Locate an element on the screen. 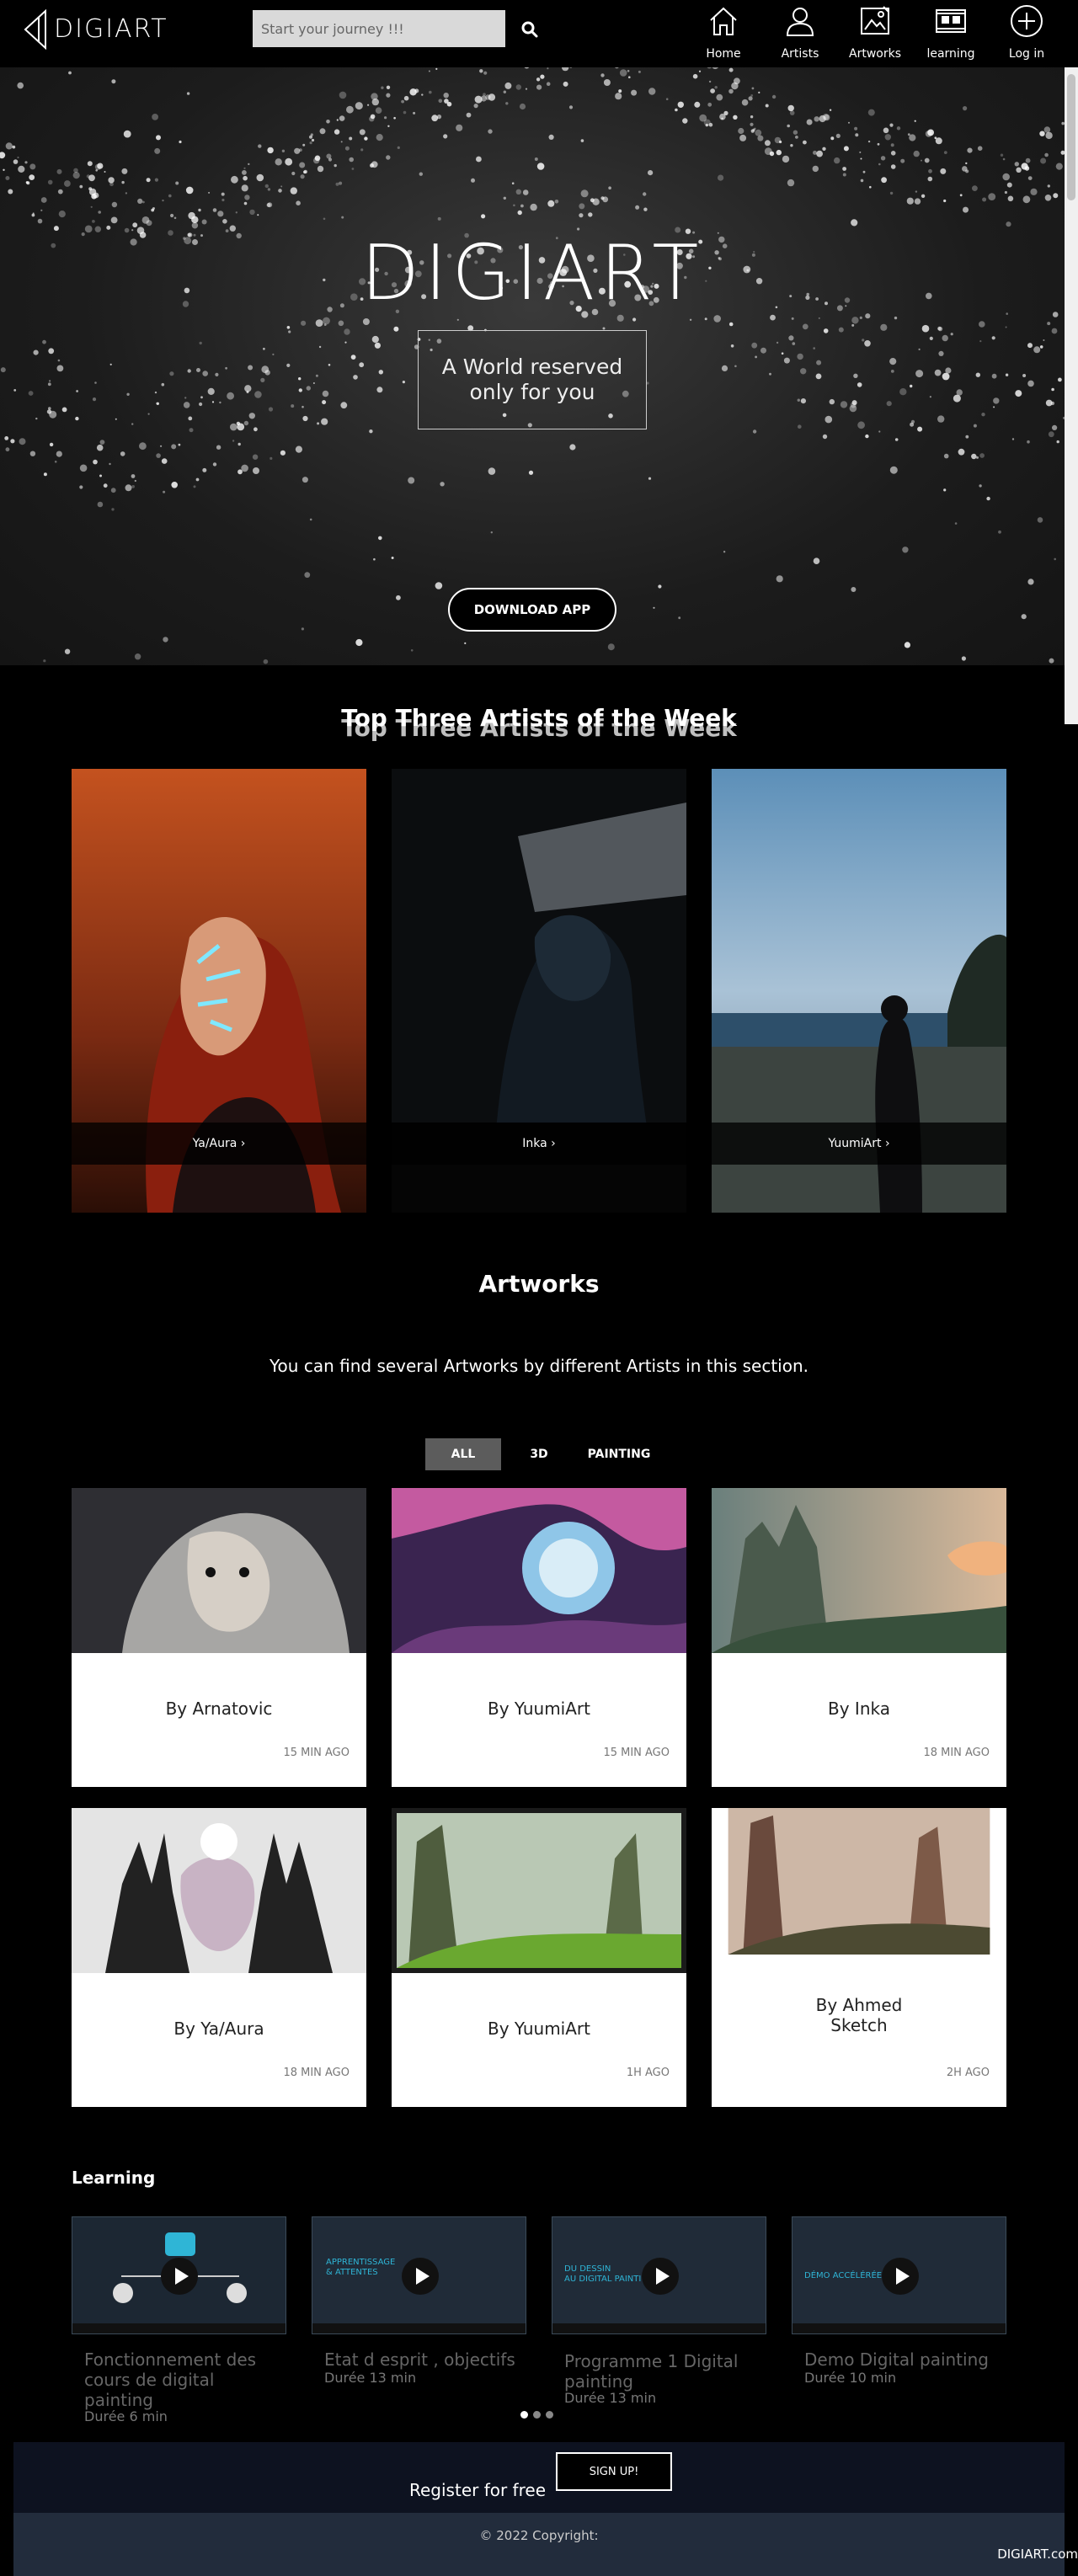  video-caption: Programme 1 Digital painting is located at coordinates (671, 2371).